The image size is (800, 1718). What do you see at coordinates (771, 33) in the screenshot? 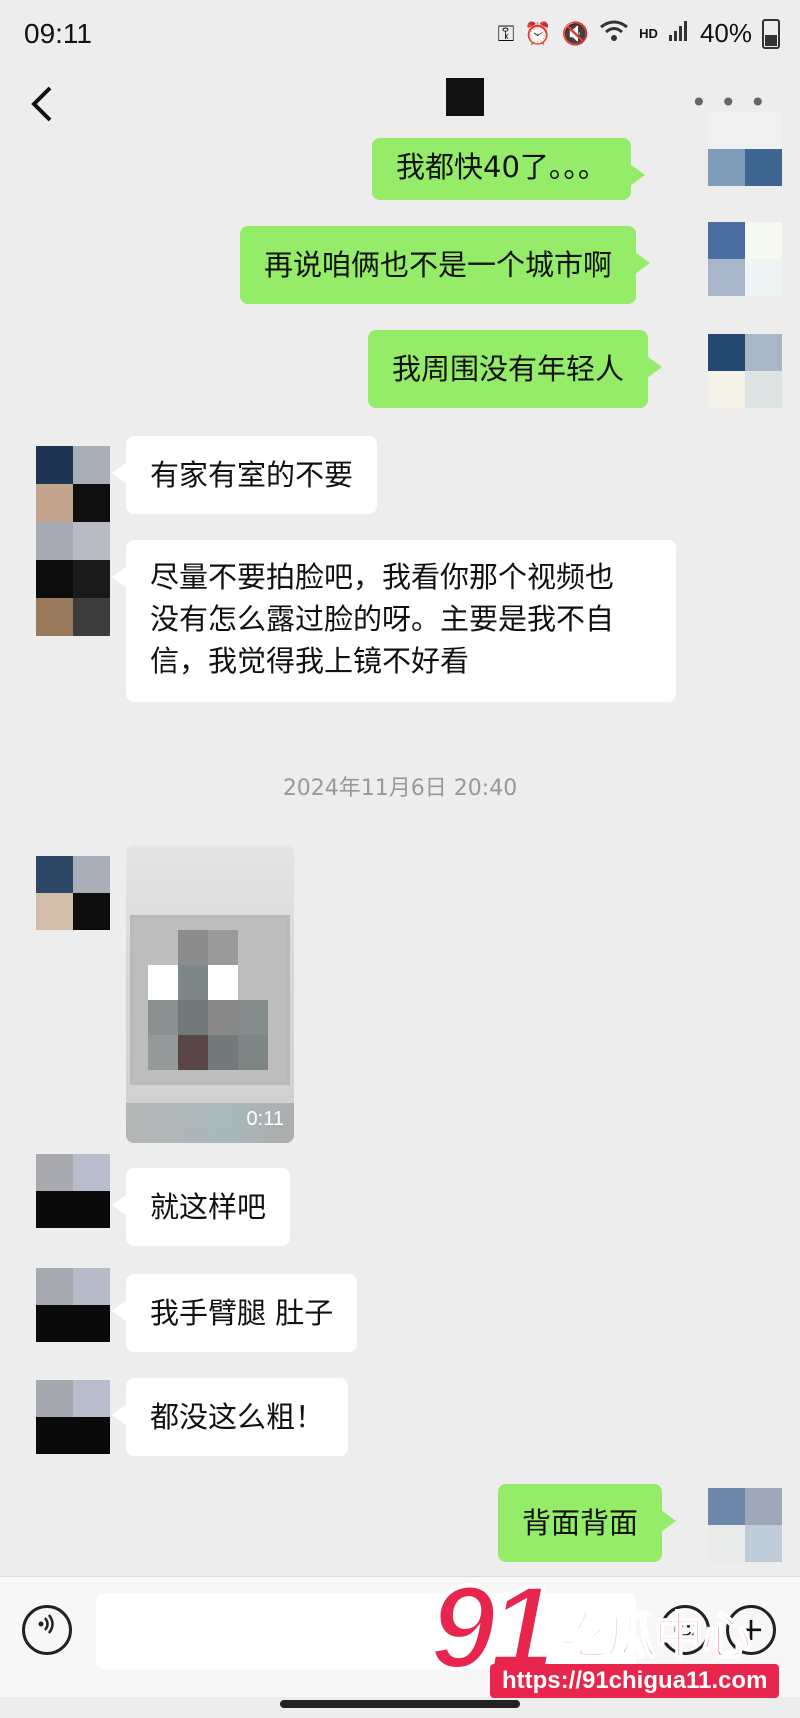
I see `battery-icon` at bounding box center [771, 33].